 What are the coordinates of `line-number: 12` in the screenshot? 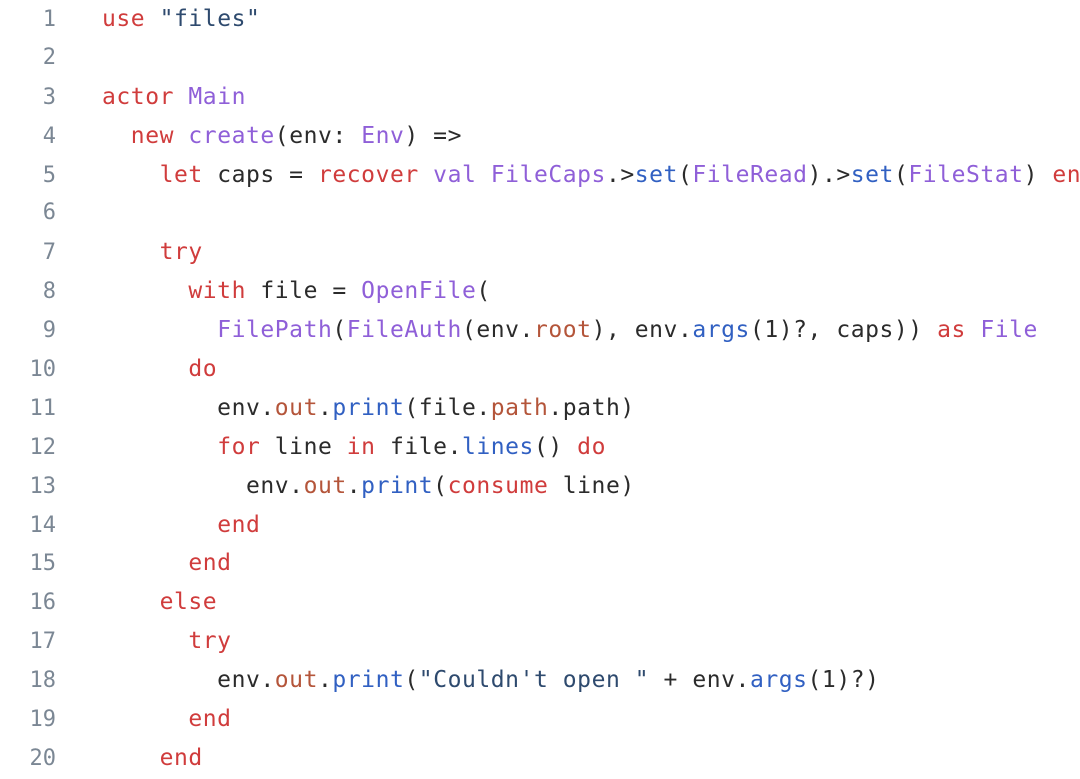 It's located at (43, 447).